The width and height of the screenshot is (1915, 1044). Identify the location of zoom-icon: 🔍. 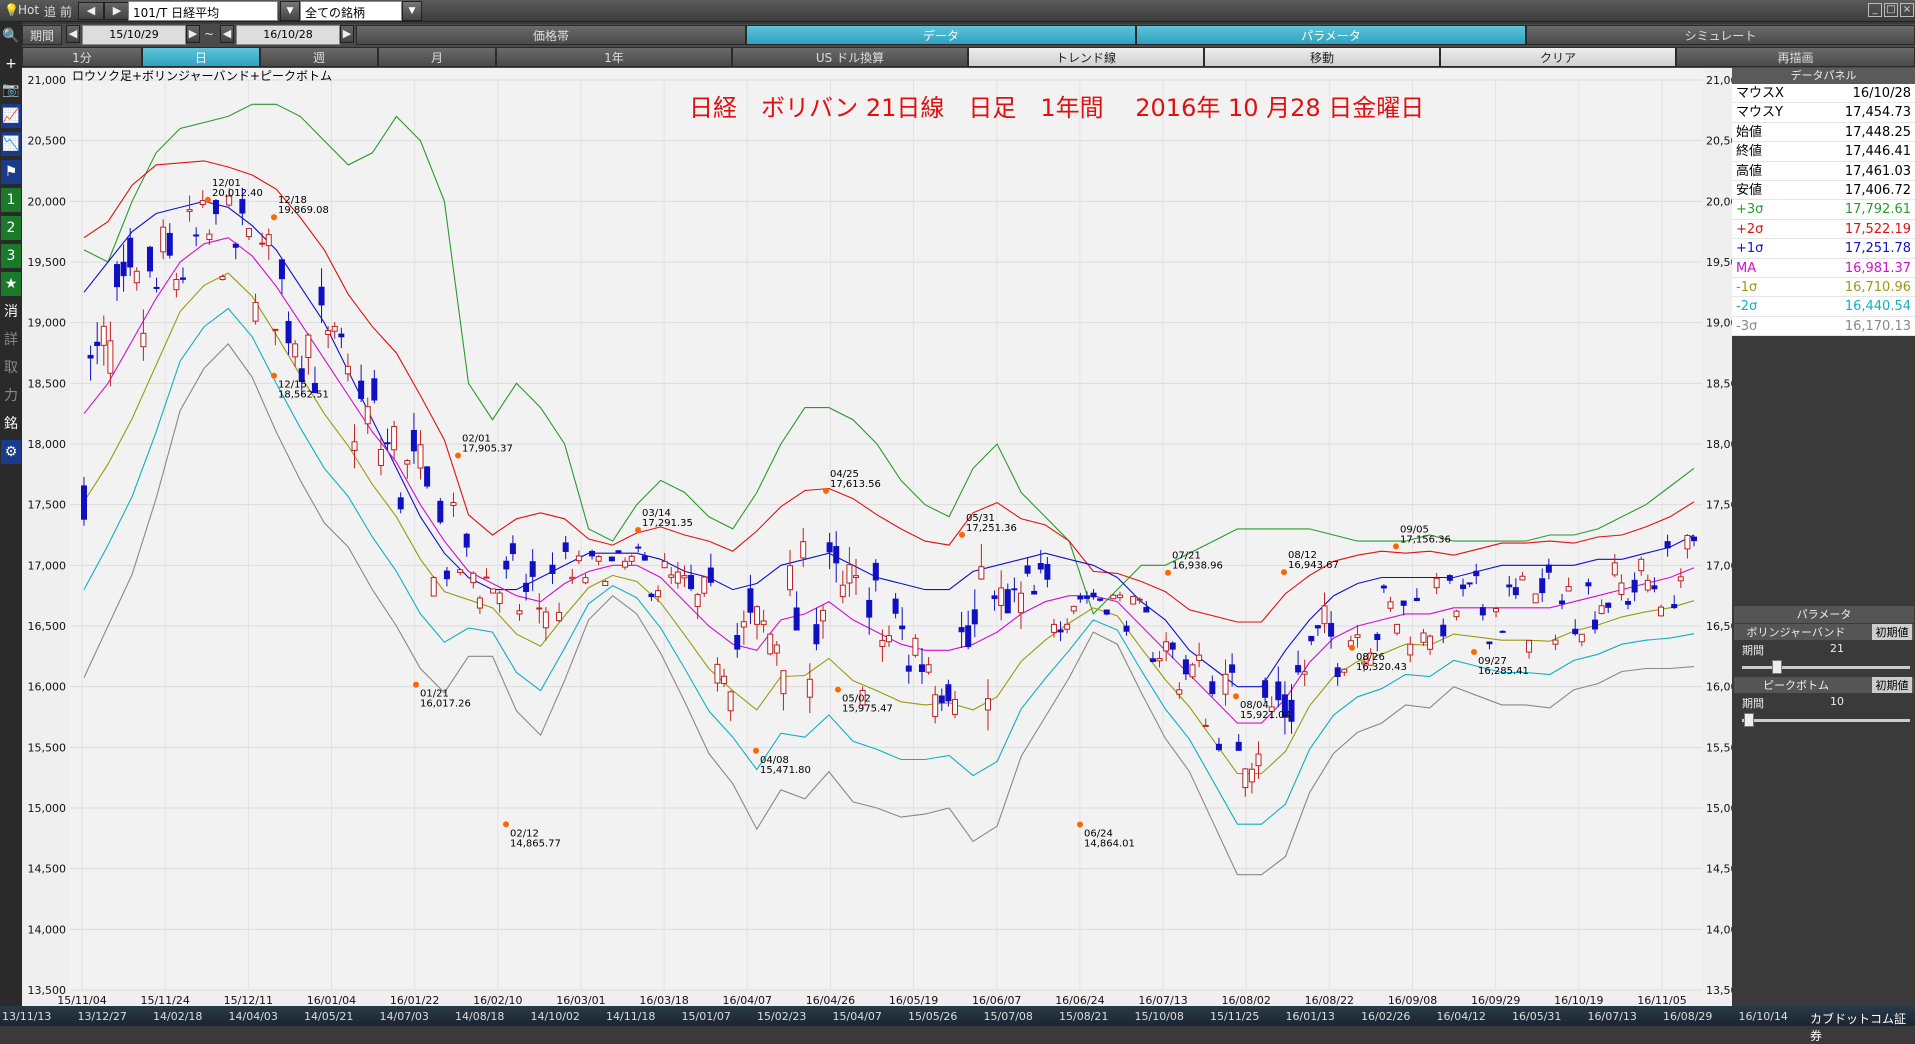
(11, 36).